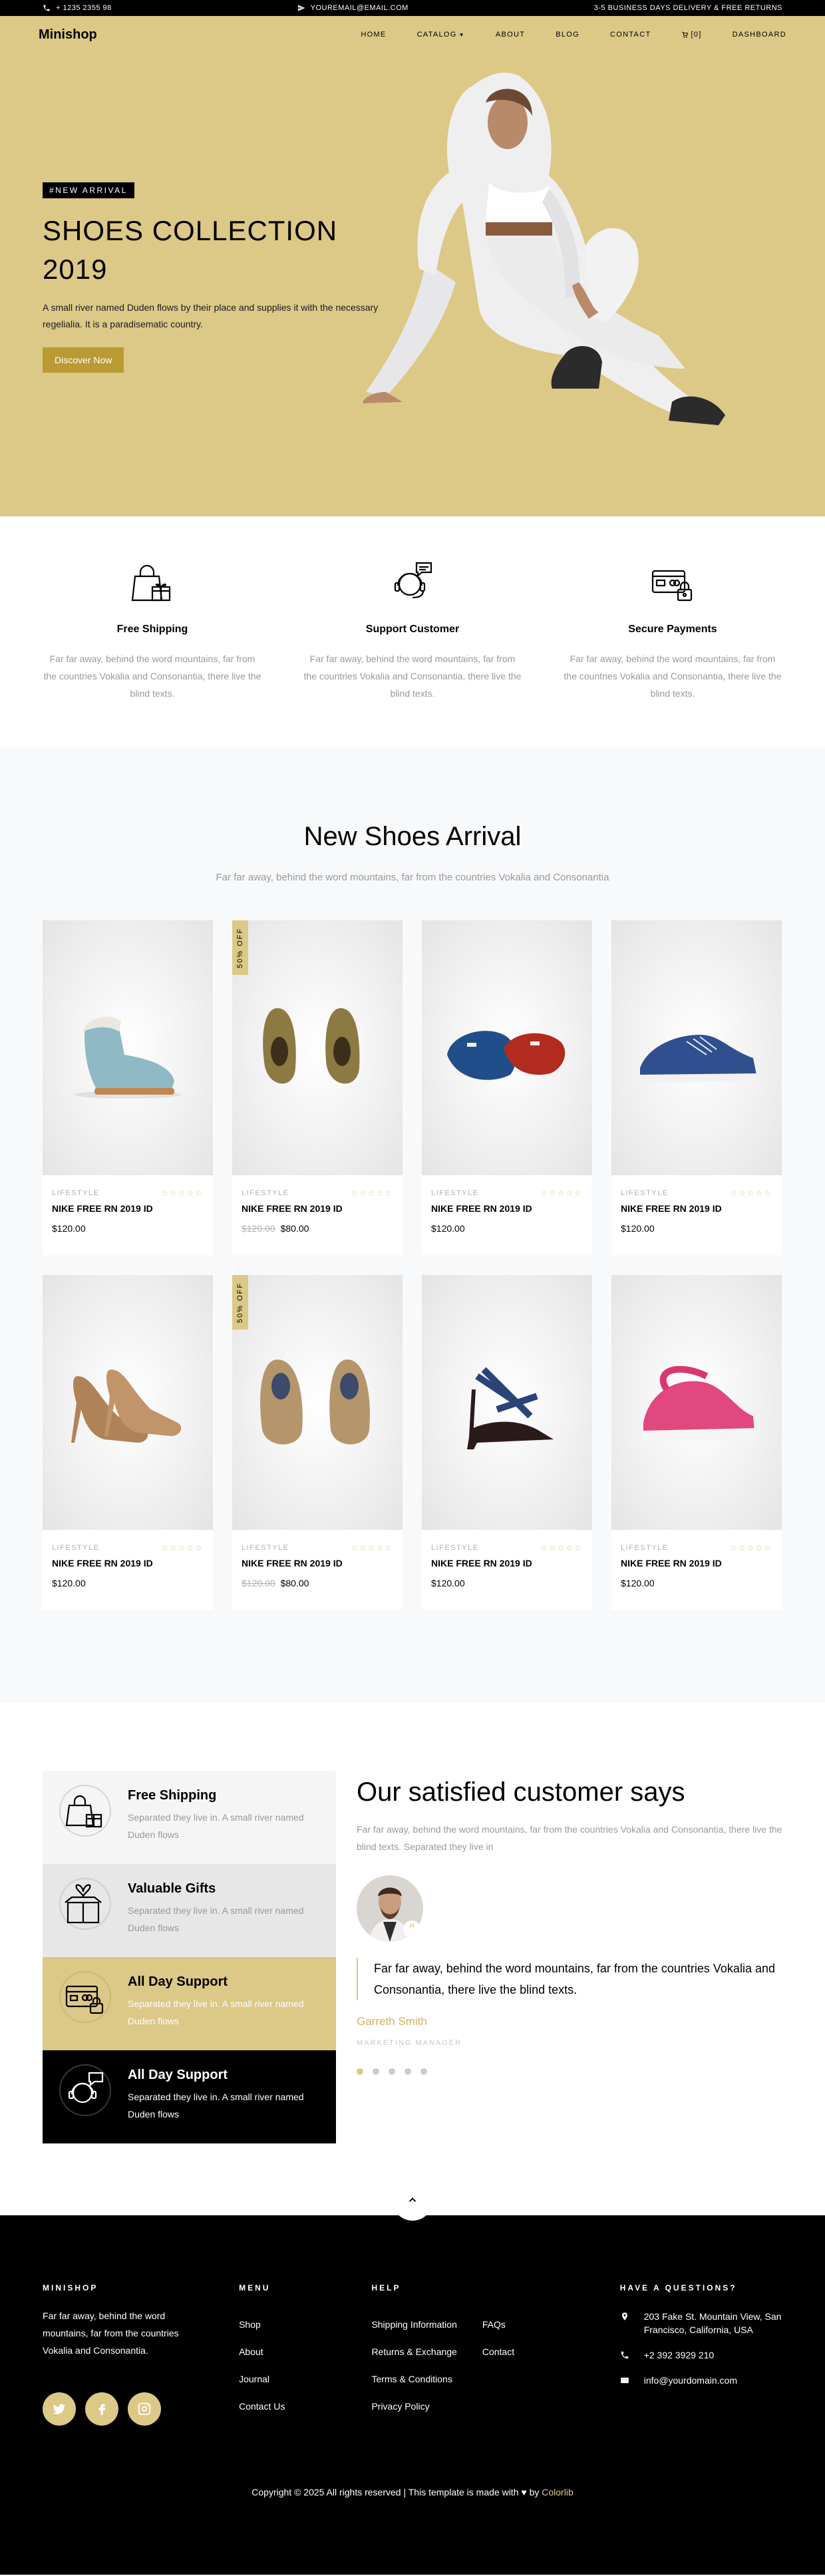 This screenshot has height=2576, width=825. I want to click on footer-link-contact-us: Contact Us, so click(305, 2406).